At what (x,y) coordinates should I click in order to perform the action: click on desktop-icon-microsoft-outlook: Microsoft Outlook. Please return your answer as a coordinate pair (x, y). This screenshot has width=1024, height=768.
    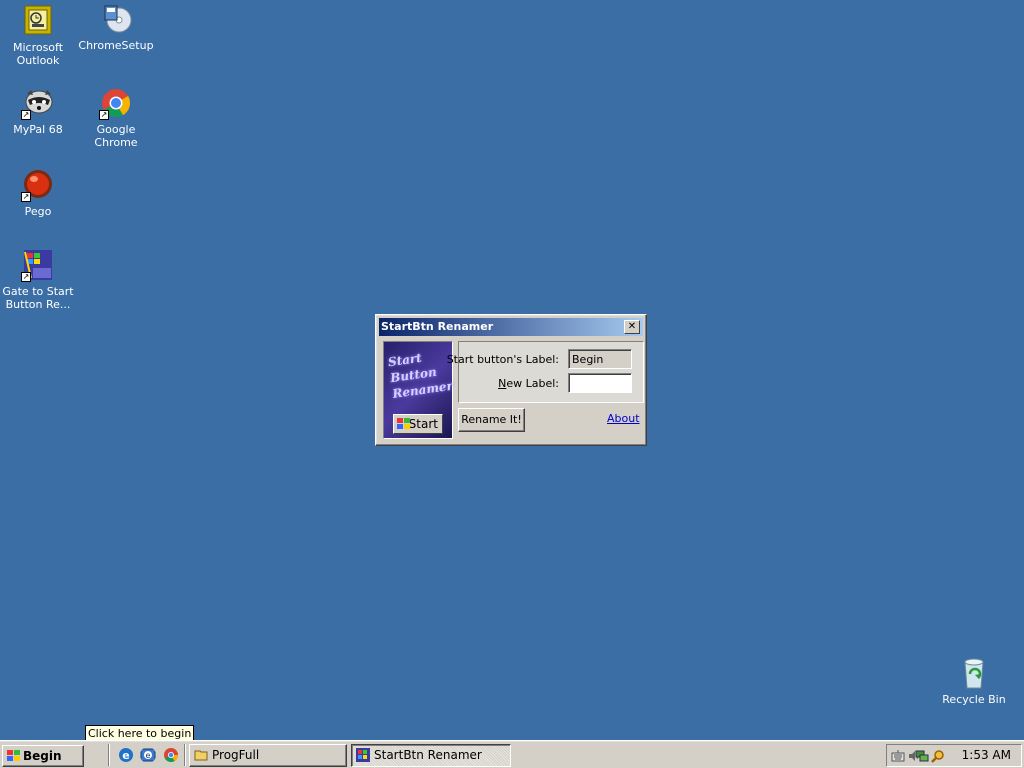
    Looking at the image, I should click on (38, 35).